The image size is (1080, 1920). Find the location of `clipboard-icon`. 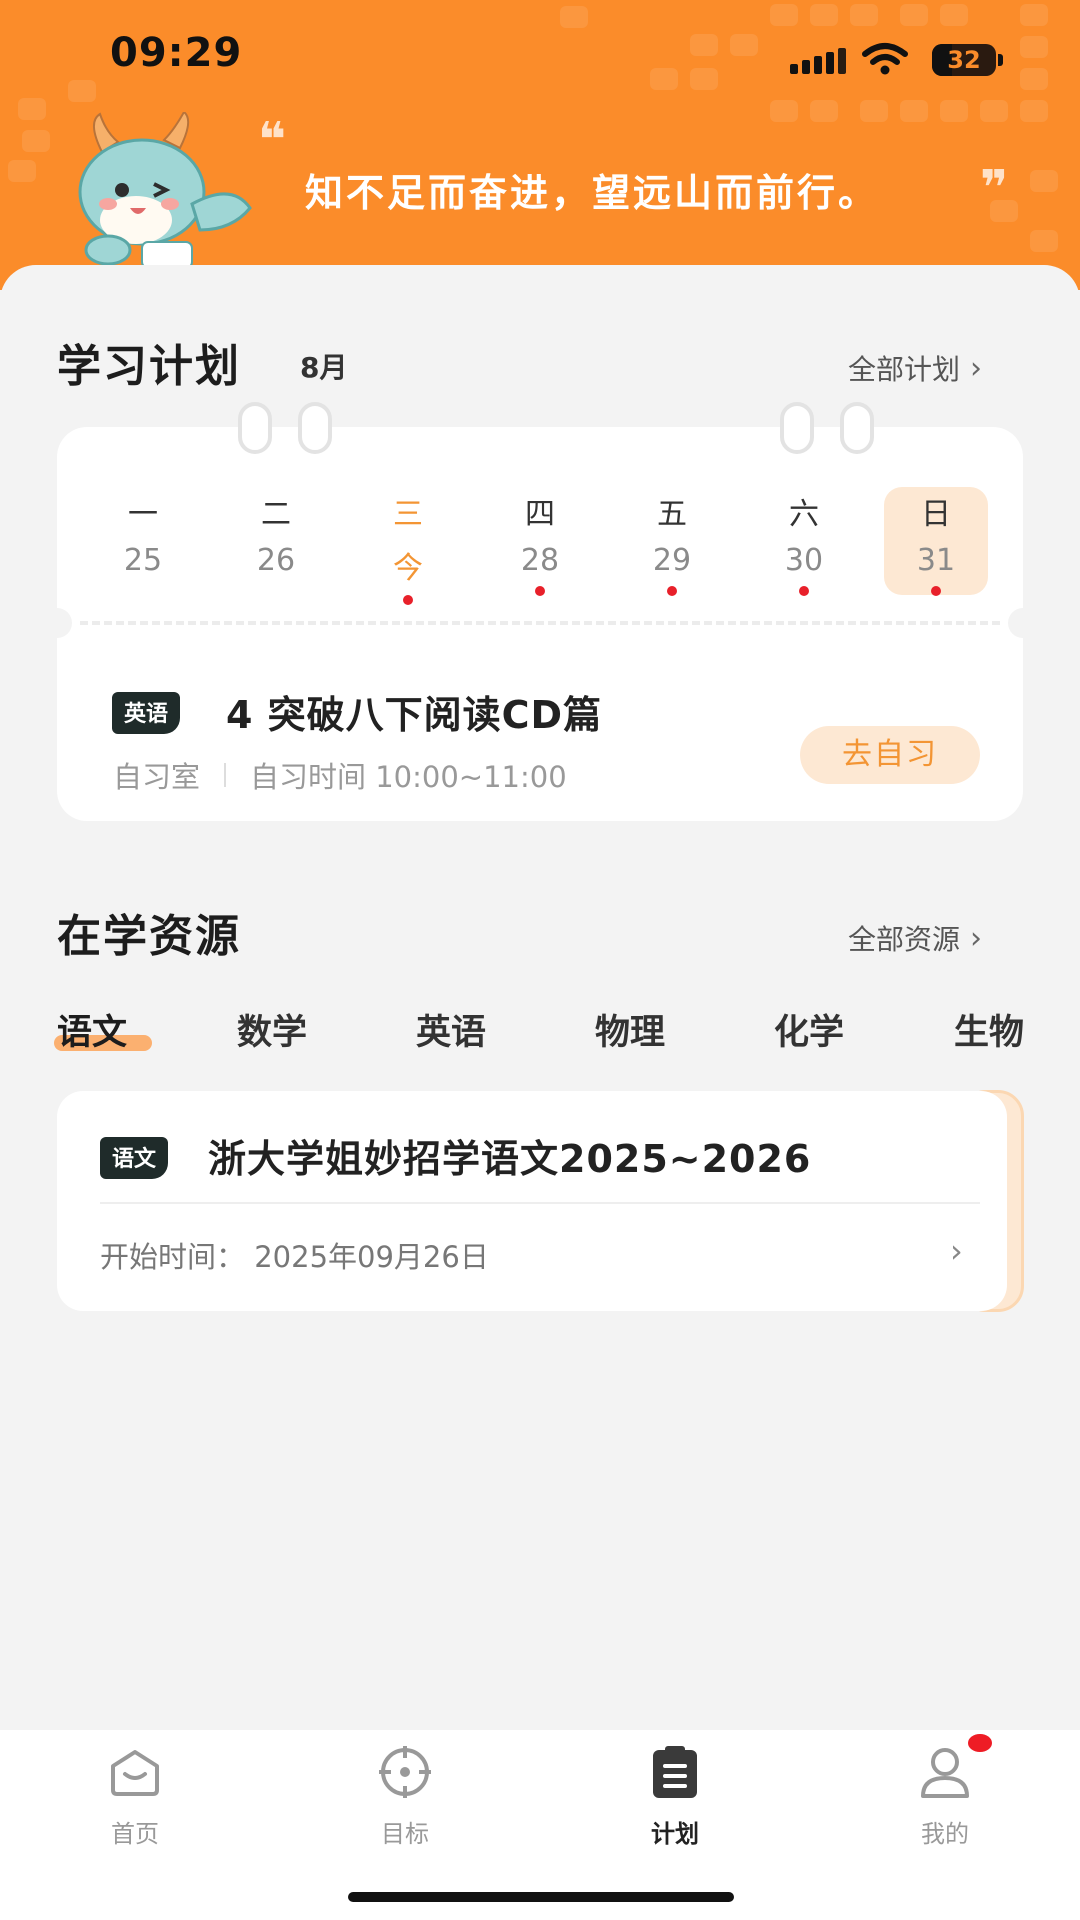

clipboard-icon is located at coordinates (675, 1772).